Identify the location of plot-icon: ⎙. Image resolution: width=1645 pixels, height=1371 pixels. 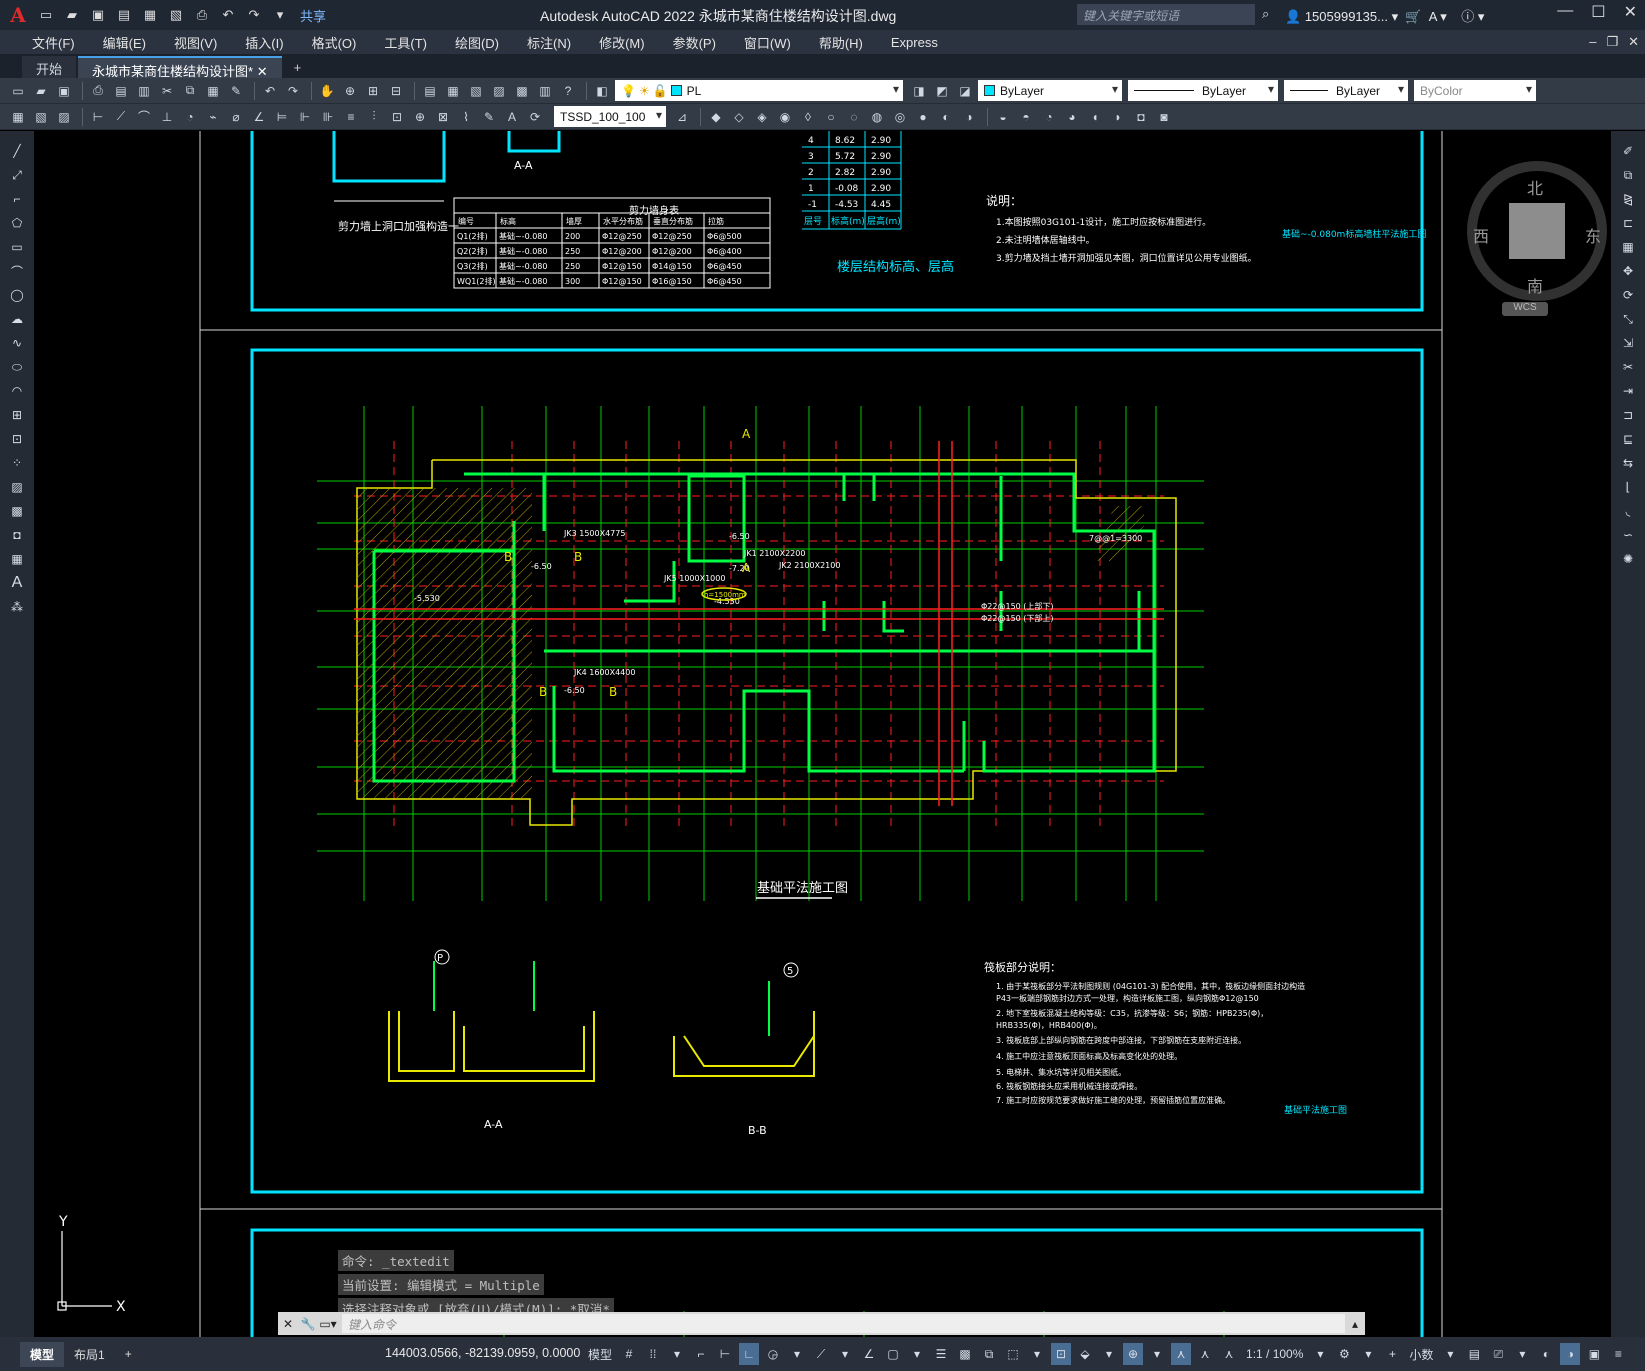
(202, 15).